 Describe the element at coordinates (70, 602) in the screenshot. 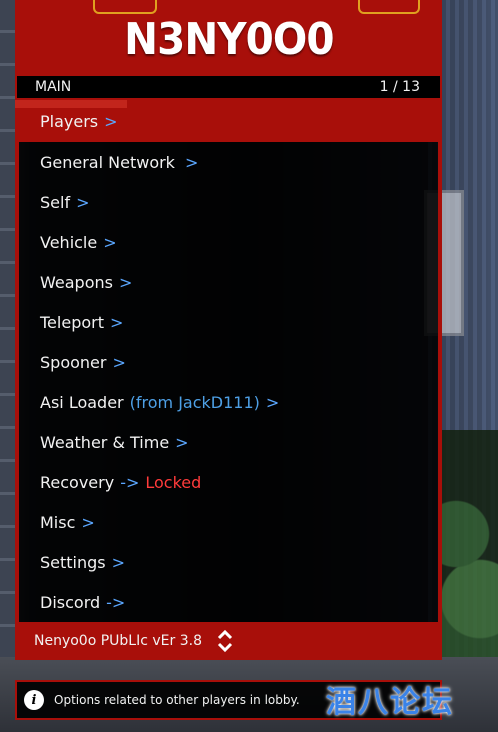

I see `menu-item-label: Discord` at that location.